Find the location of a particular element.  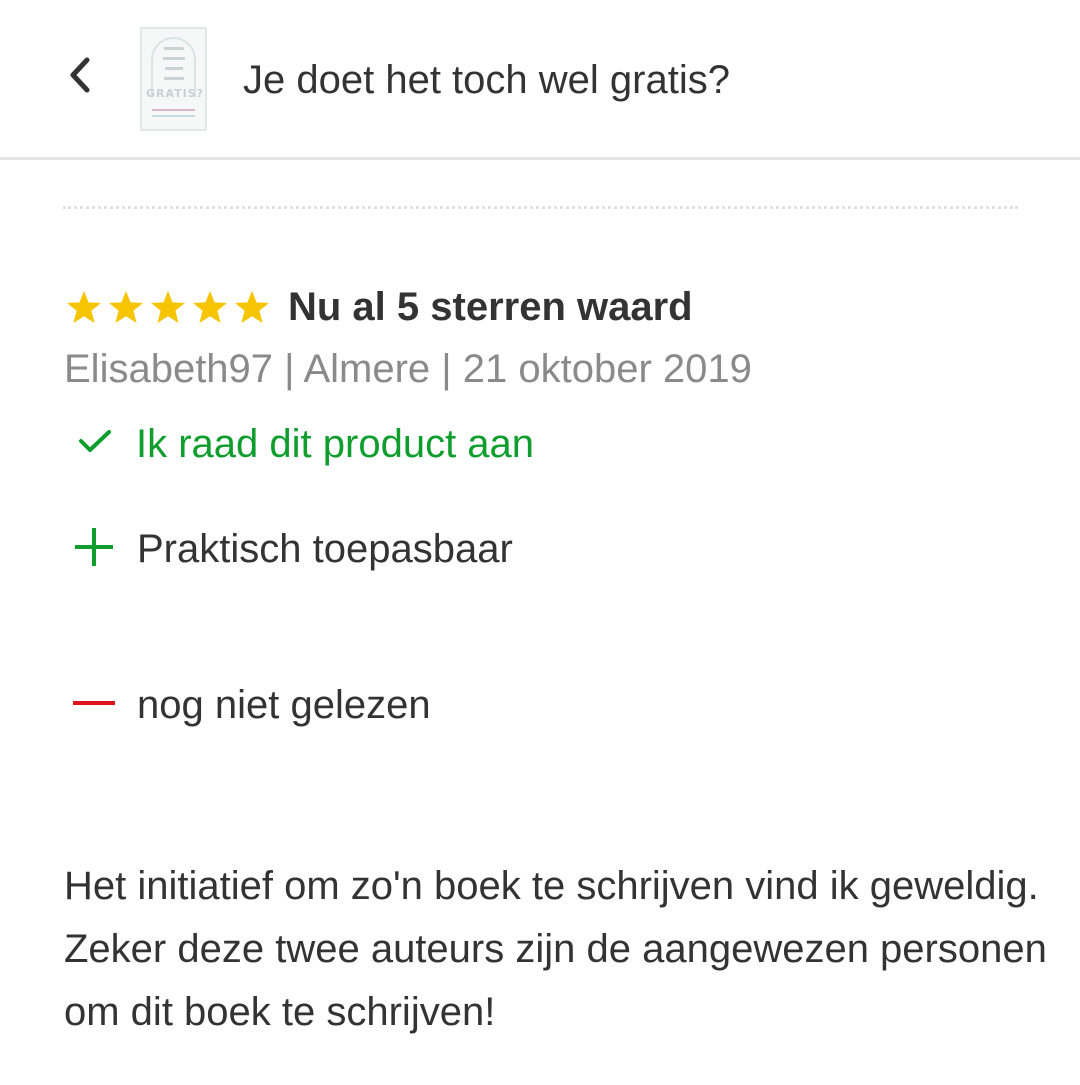

cover-title: GRATIS? is located at coordinates (175, 93).